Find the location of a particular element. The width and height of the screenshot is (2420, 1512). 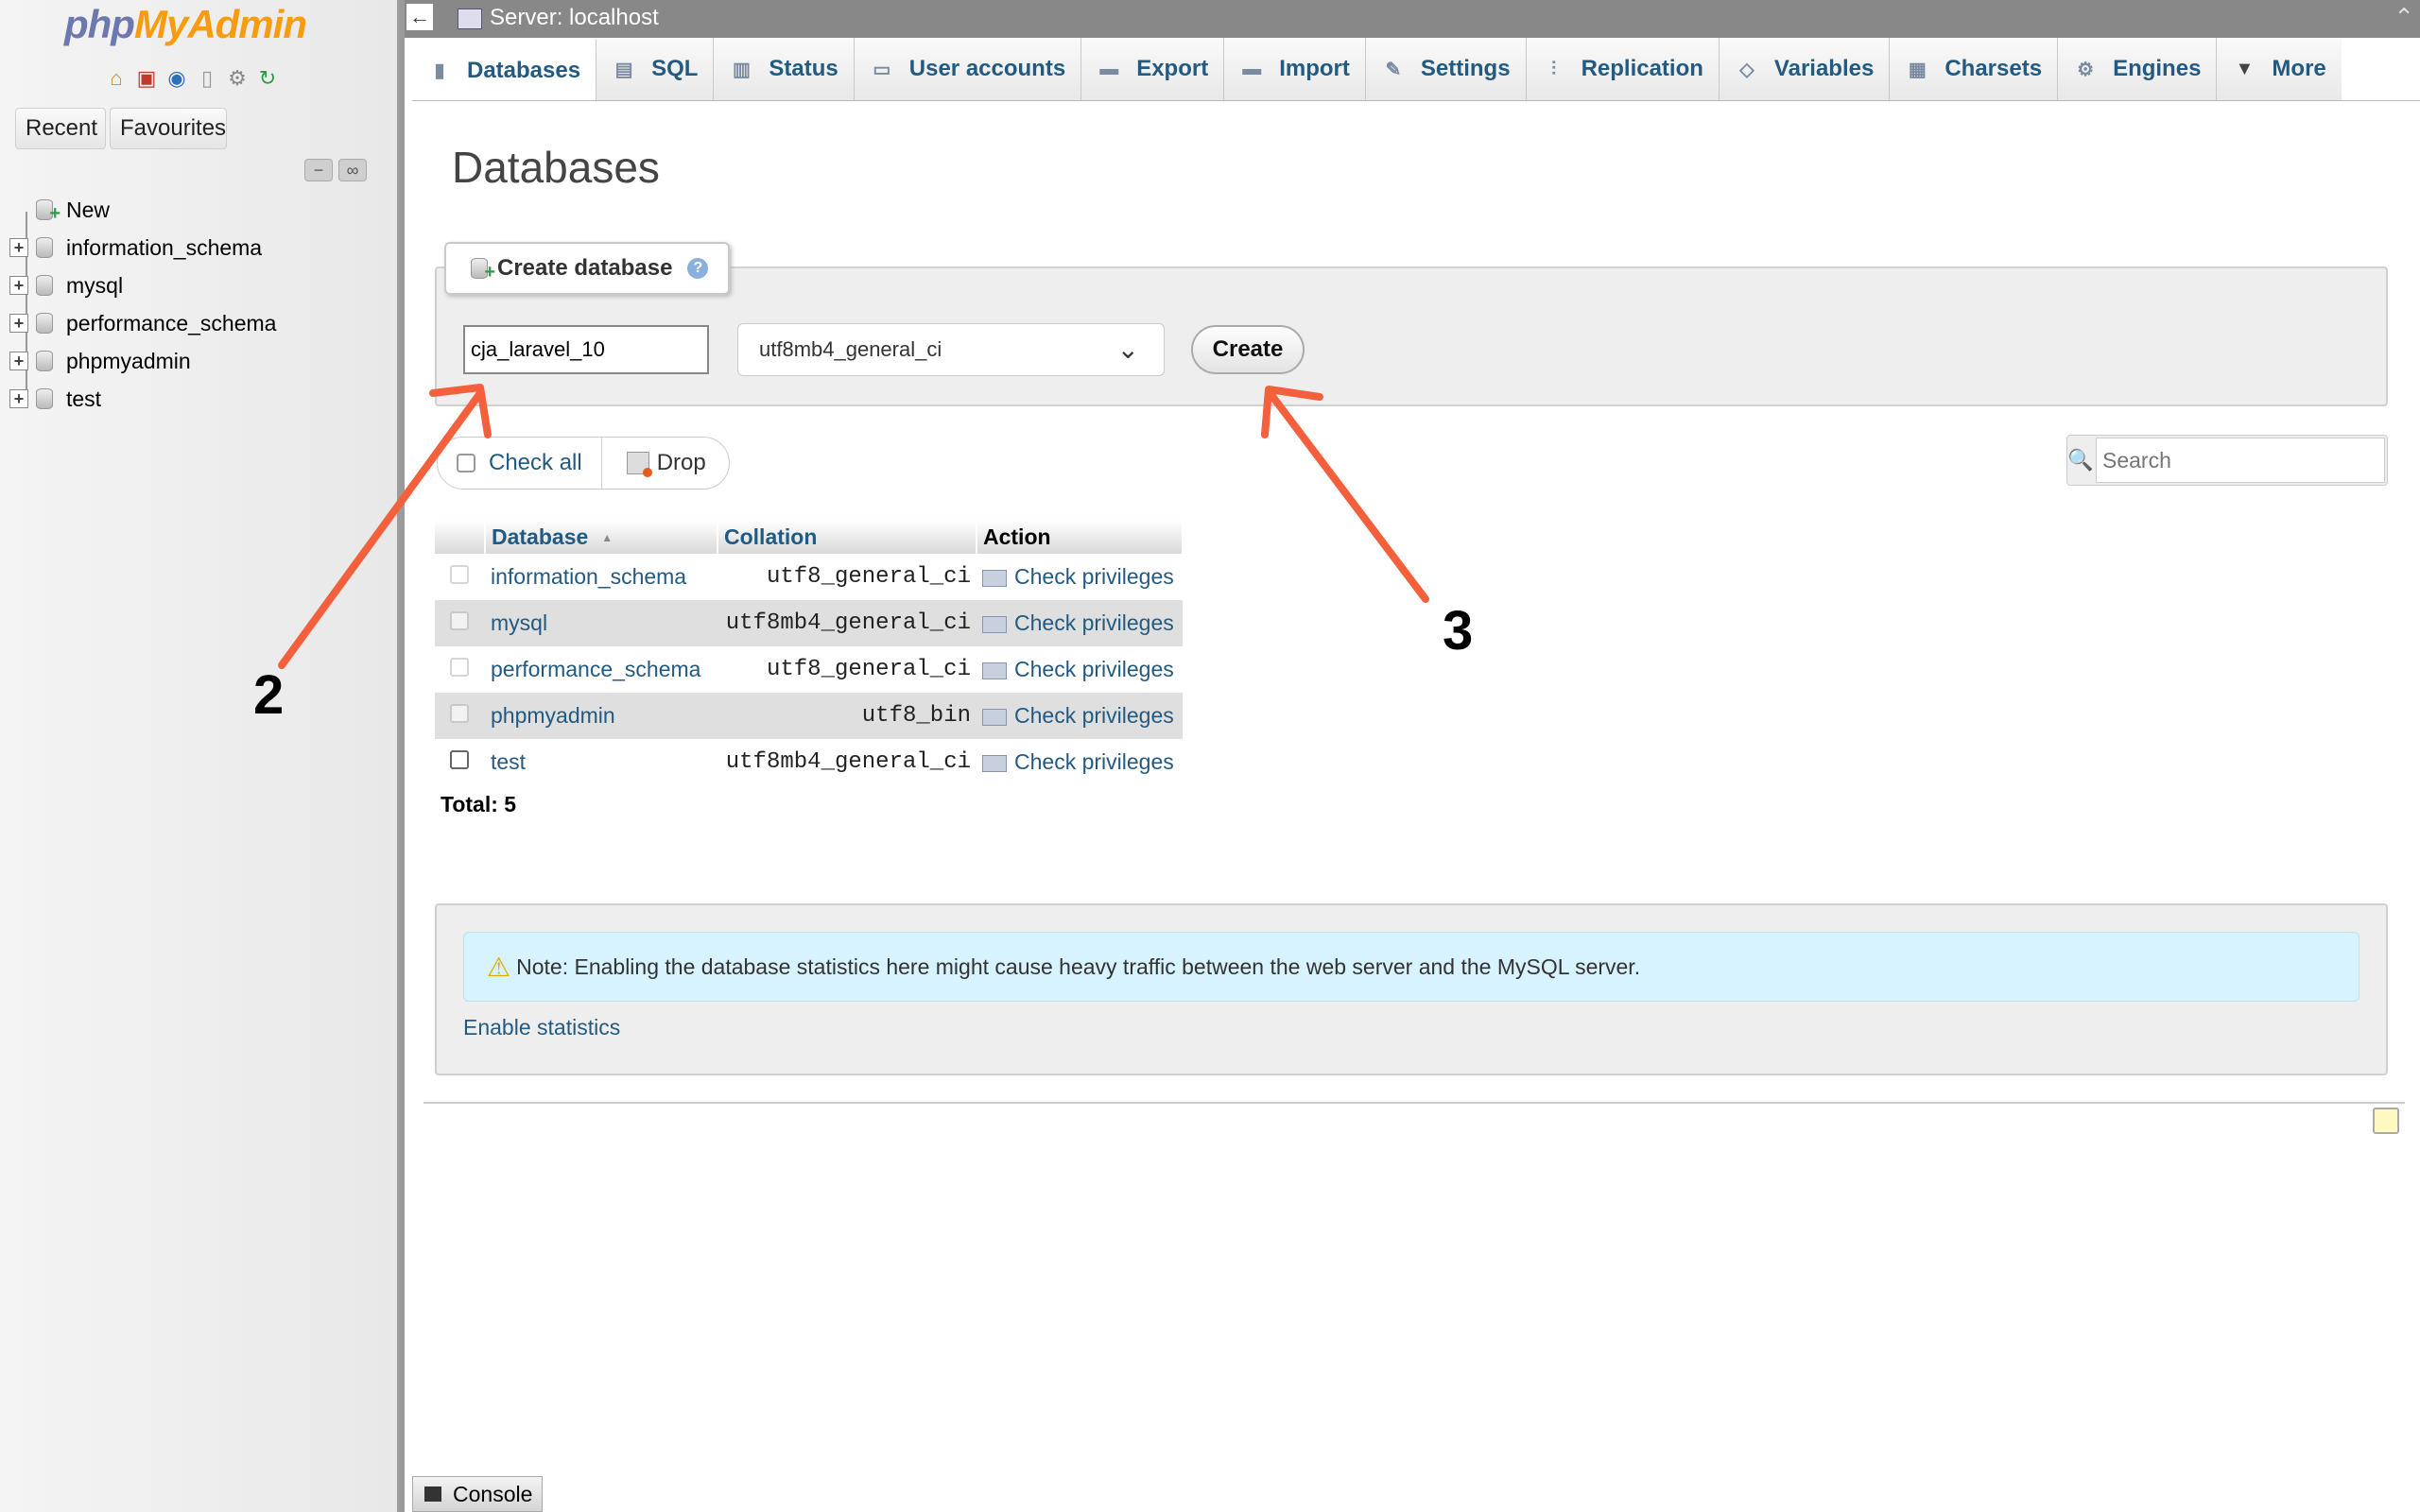

tree-item-mysql: + mysql is located at coordinates (198, 285).